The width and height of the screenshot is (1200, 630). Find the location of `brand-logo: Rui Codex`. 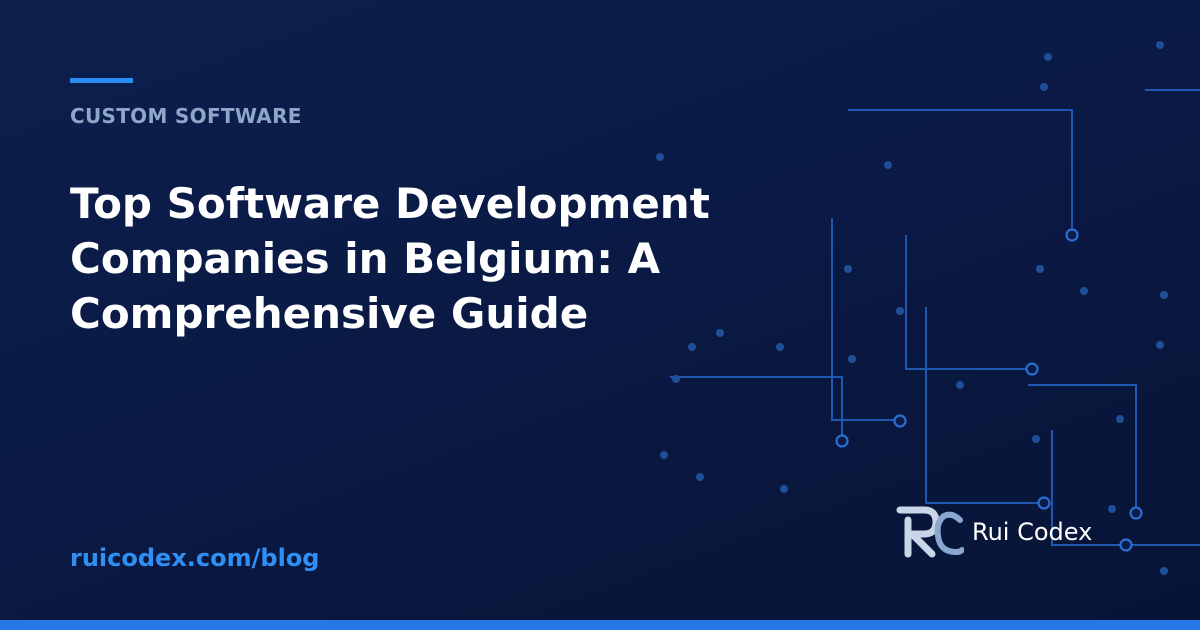

brand-logo: Rui Codex is located at coordinates (994, 532).